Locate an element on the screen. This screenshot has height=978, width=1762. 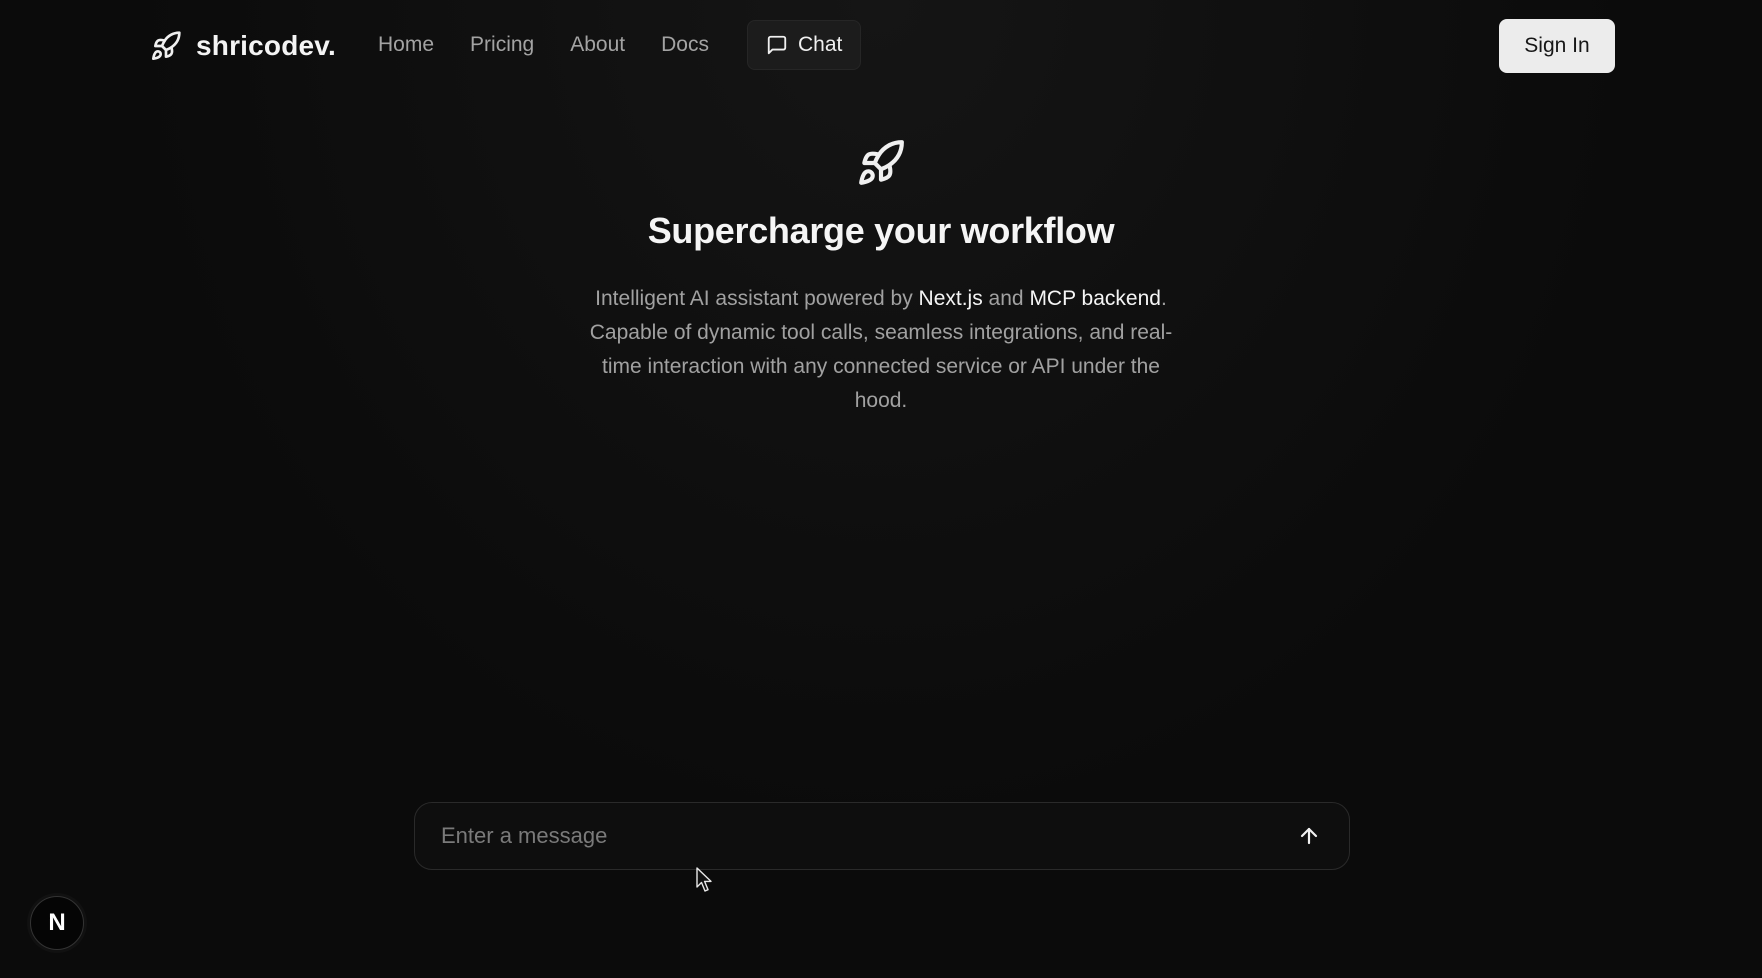
hero-desc-part1: Intelligent AI assistant powered by is located at coordinates (757, 298).